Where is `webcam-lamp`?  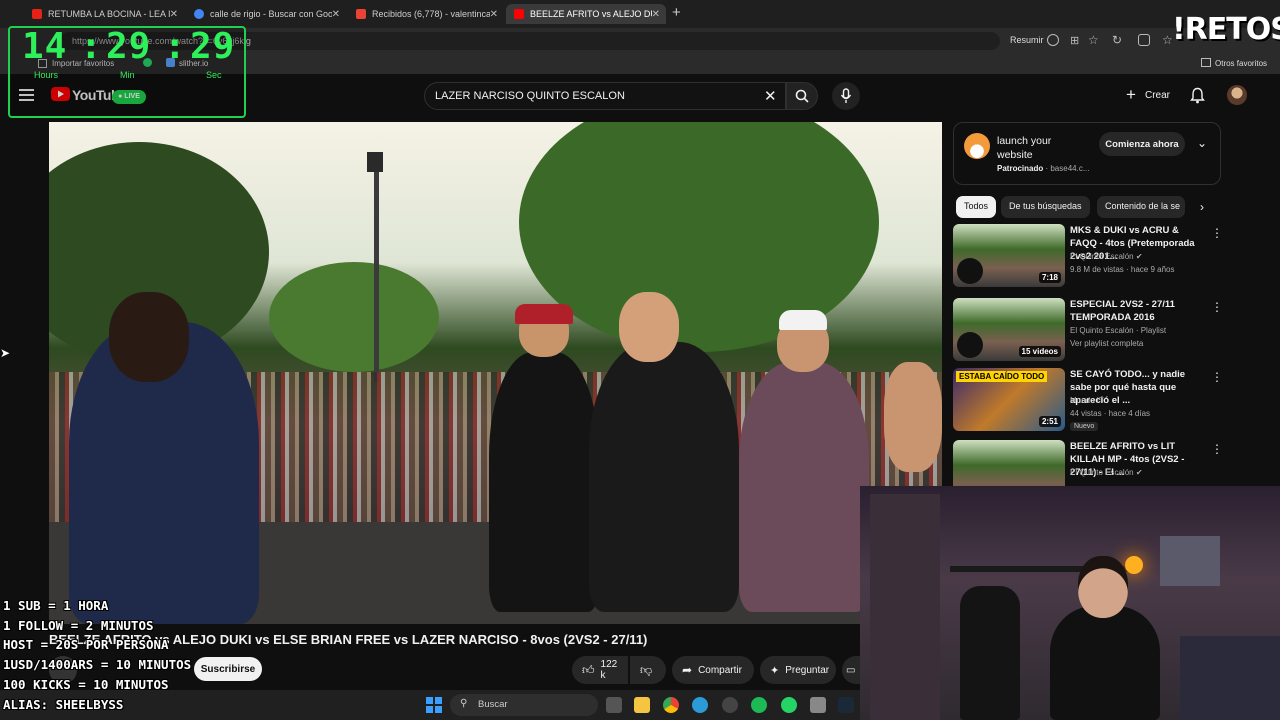 webcam-lamp is located at coordinates (1134, 565).